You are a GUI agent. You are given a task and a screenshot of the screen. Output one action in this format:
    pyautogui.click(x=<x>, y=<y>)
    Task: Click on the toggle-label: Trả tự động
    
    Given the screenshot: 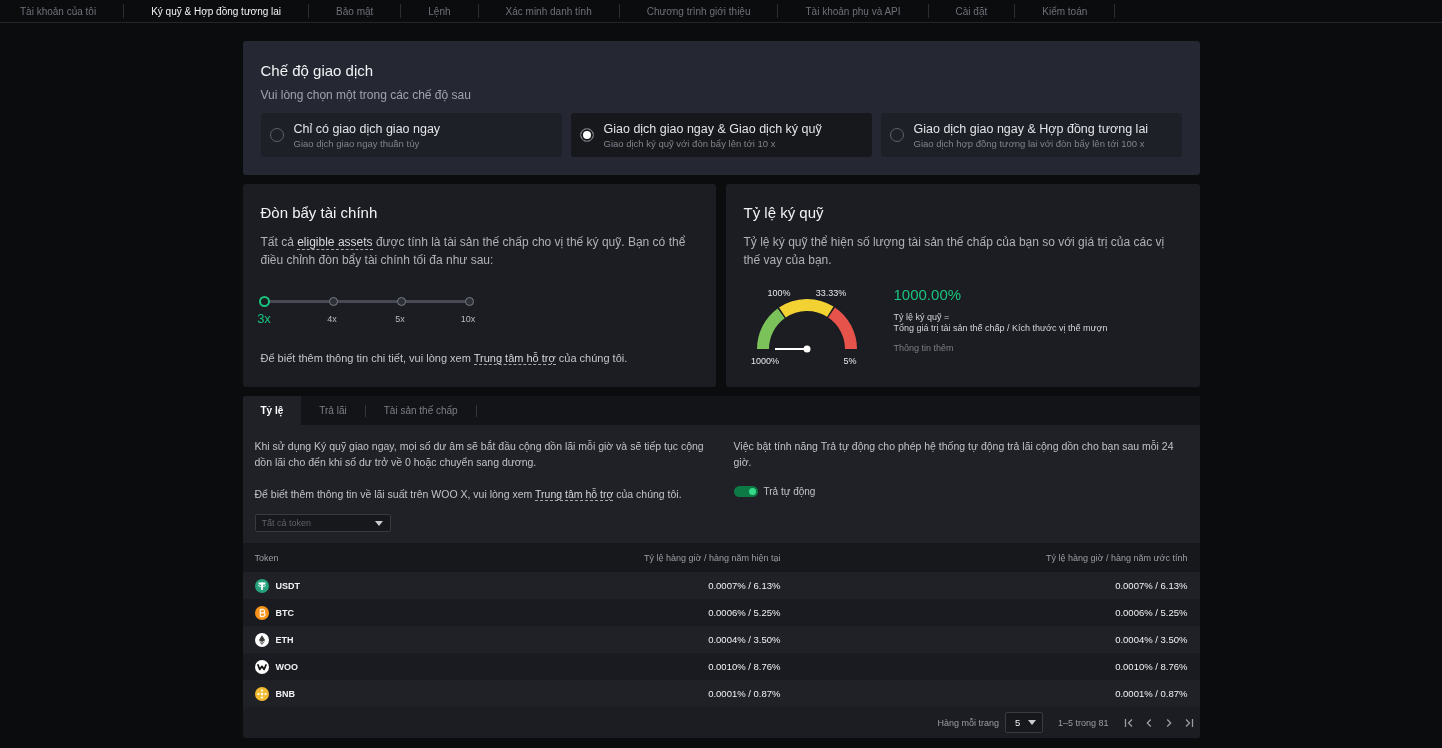 What is the action you would take?
    pyautogui.click(x=789, y=491)
    